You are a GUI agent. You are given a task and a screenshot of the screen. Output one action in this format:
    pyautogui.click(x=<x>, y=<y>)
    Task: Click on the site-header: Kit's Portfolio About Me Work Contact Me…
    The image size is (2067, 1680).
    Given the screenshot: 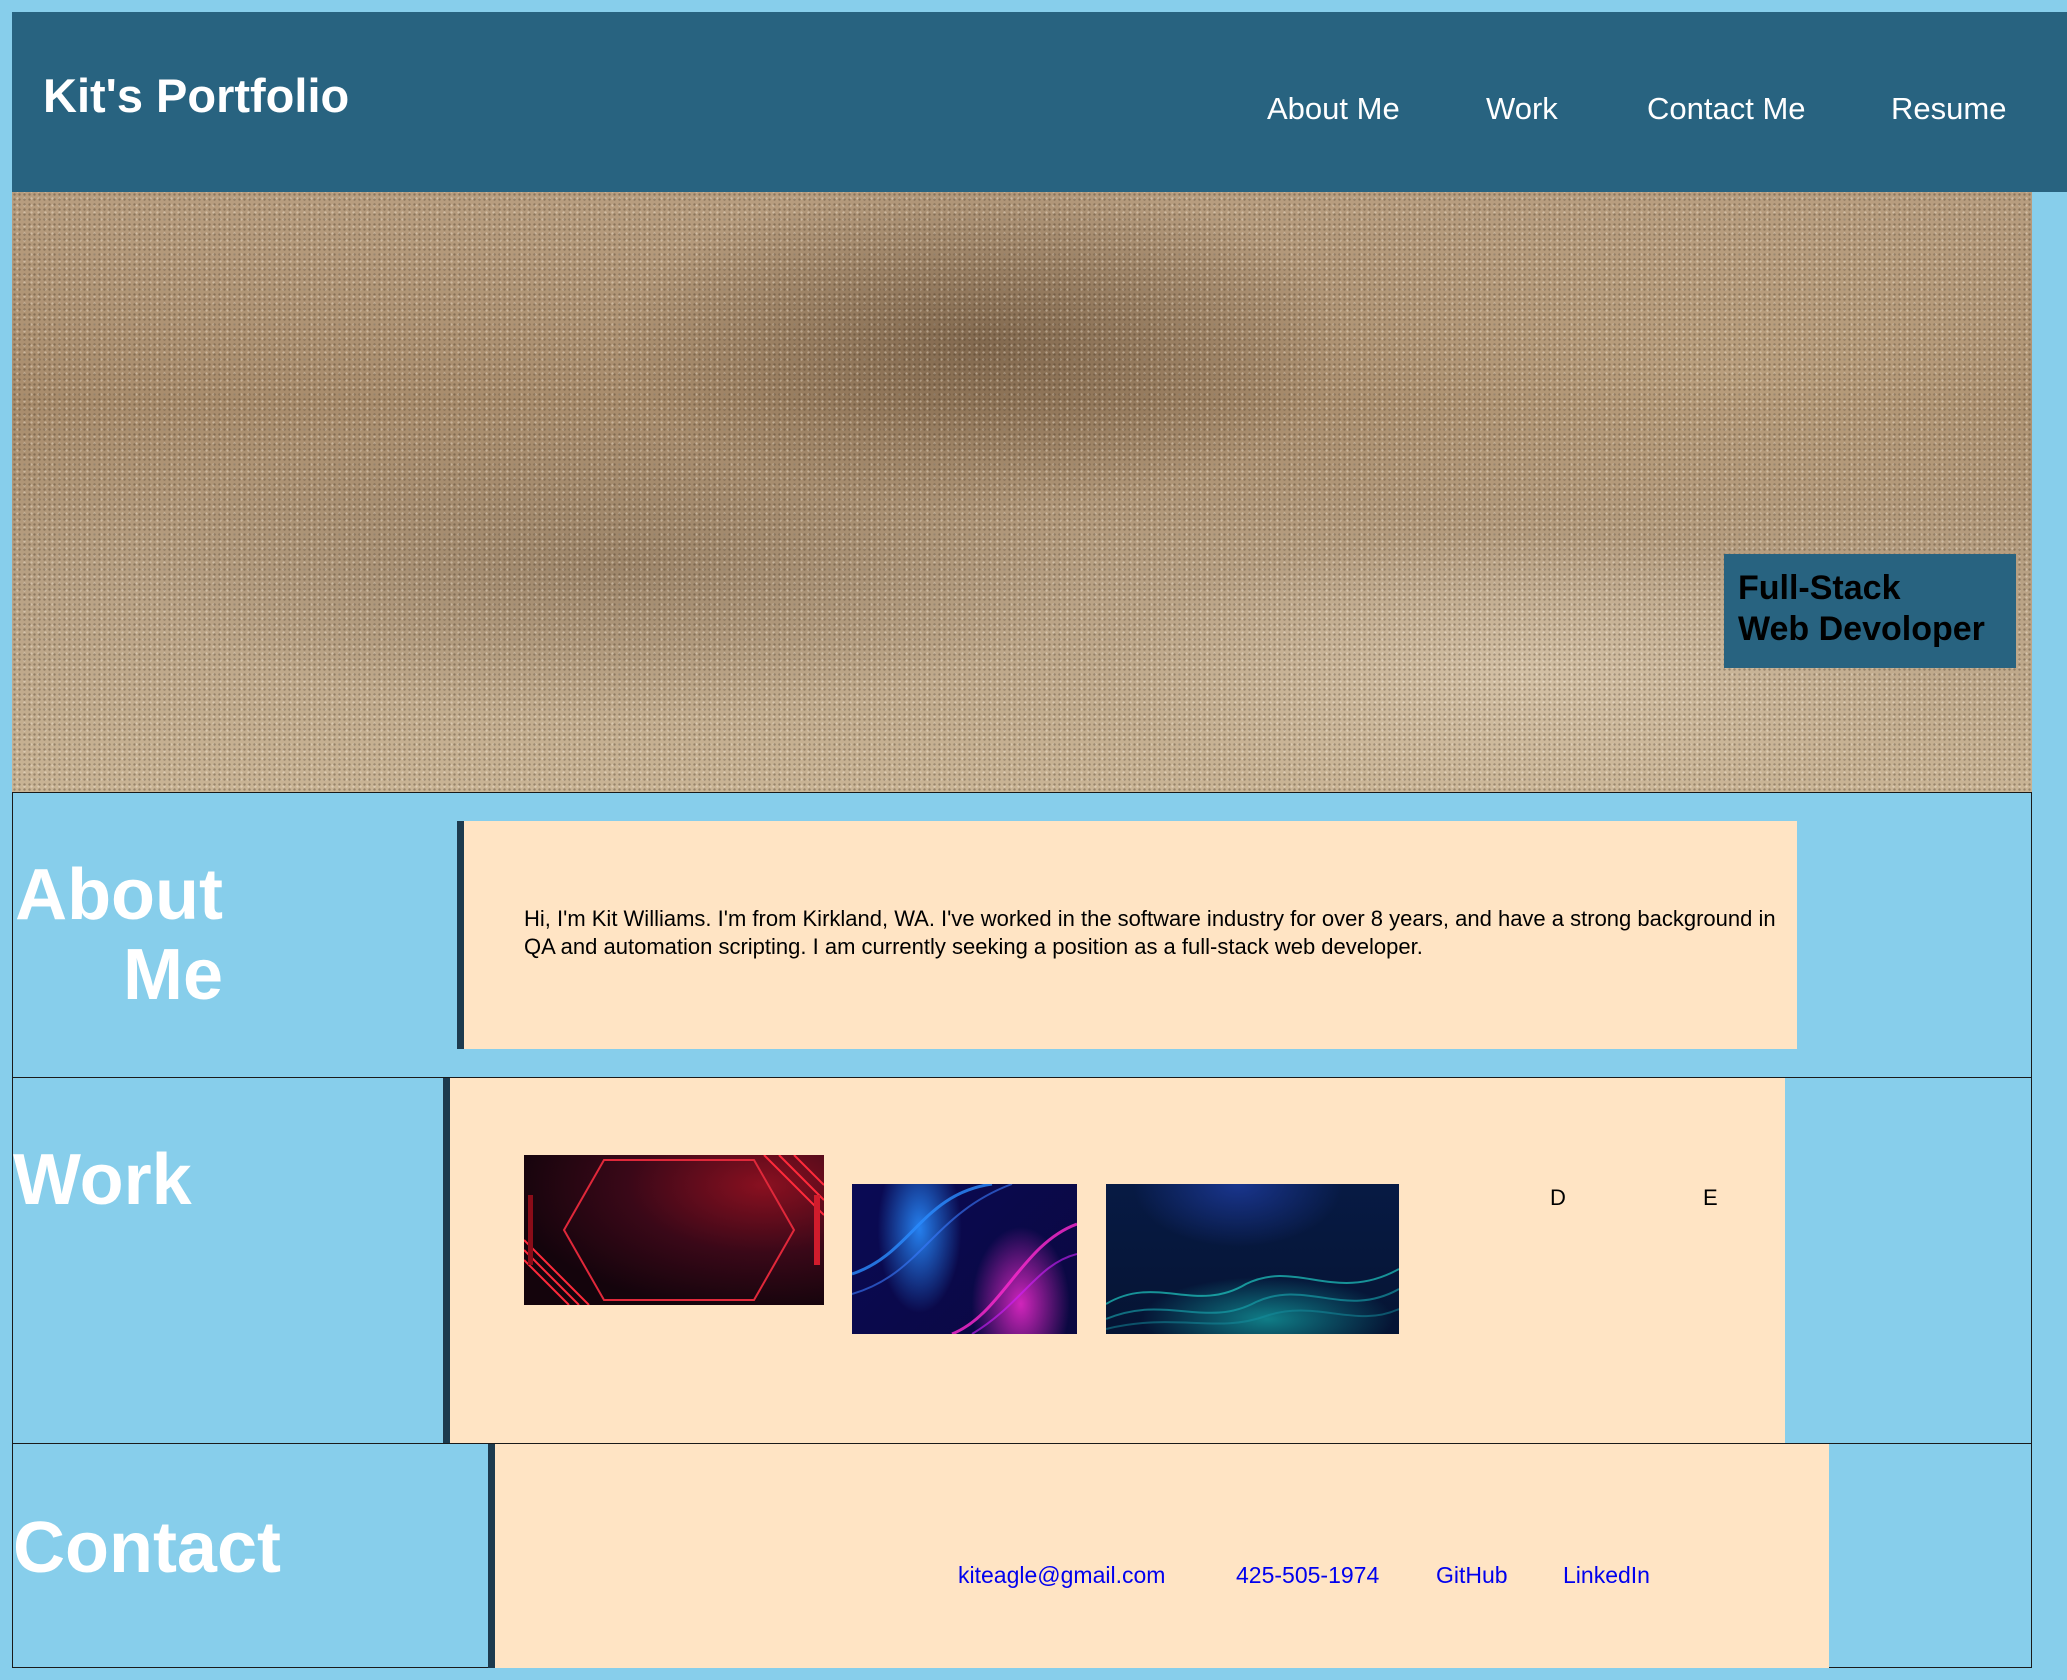 What is the action you would take?
    pyautogui.click(x=1039, y=102)
    